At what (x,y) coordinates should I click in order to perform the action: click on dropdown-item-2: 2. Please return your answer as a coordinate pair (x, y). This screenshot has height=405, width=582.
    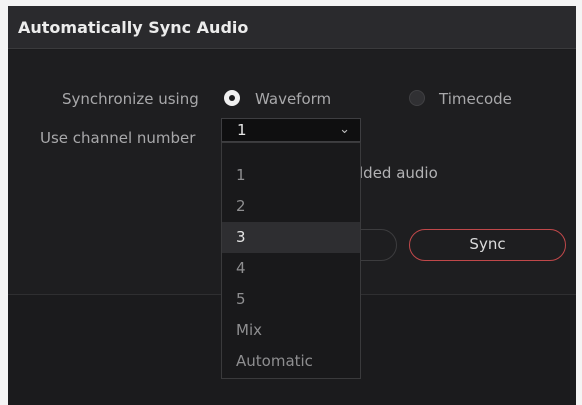
    Looking at the image, I should click on (291, 206).